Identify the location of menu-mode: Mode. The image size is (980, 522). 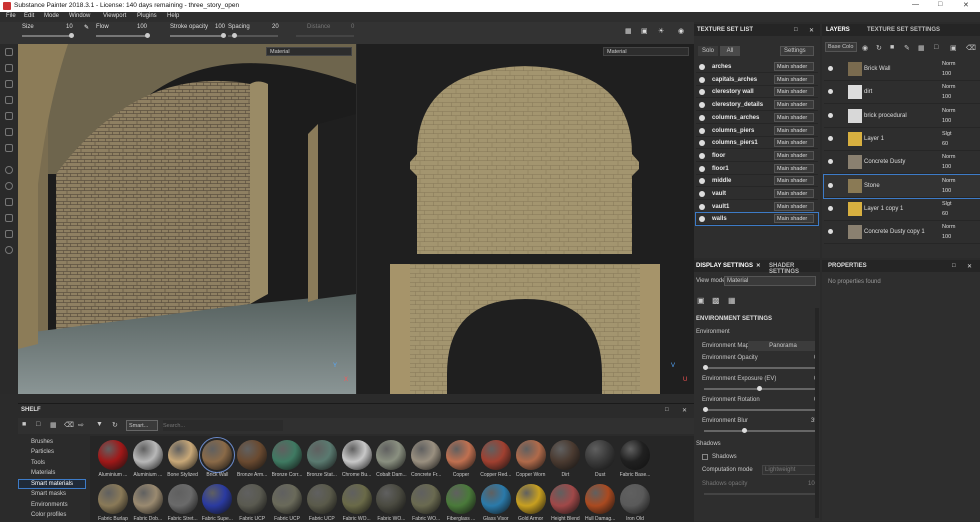
(51, 16).